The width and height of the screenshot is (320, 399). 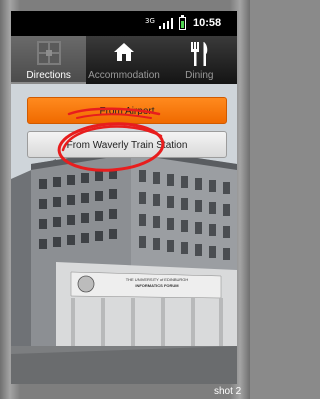 I want to click on sim-label: 3G, so click(x=150, y=21).